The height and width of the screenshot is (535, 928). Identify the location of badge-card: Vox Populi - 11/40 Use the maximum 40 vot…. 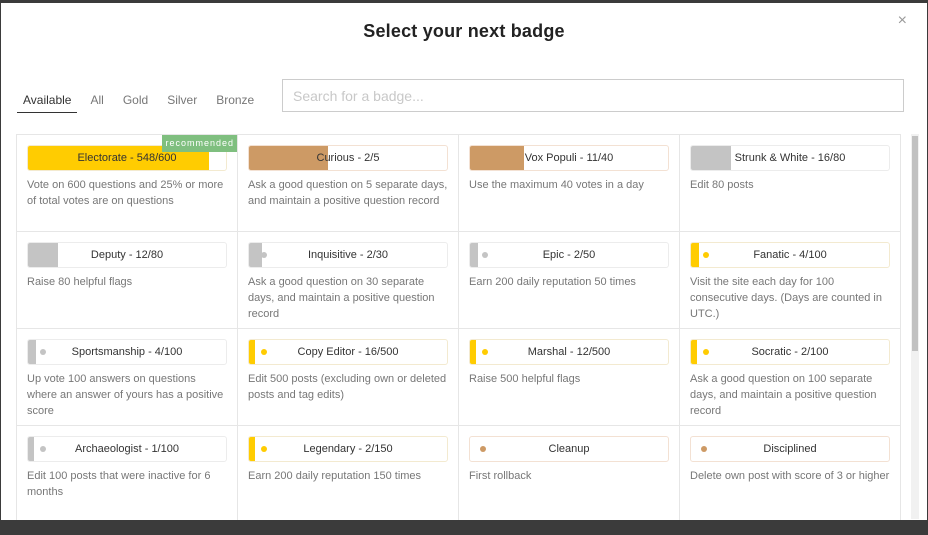
(569, 183).